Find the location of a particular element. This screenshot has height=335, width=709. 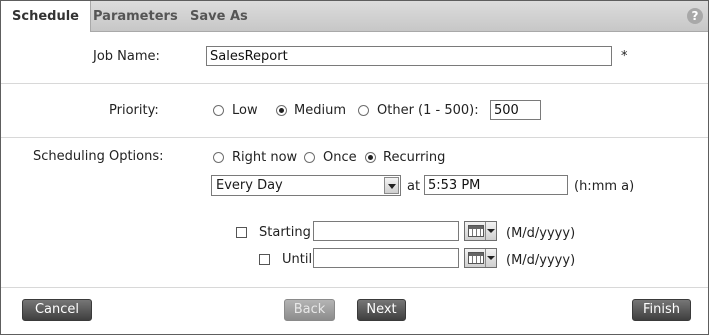

frequency-select: Every Day is located at coordinates (306, 185).